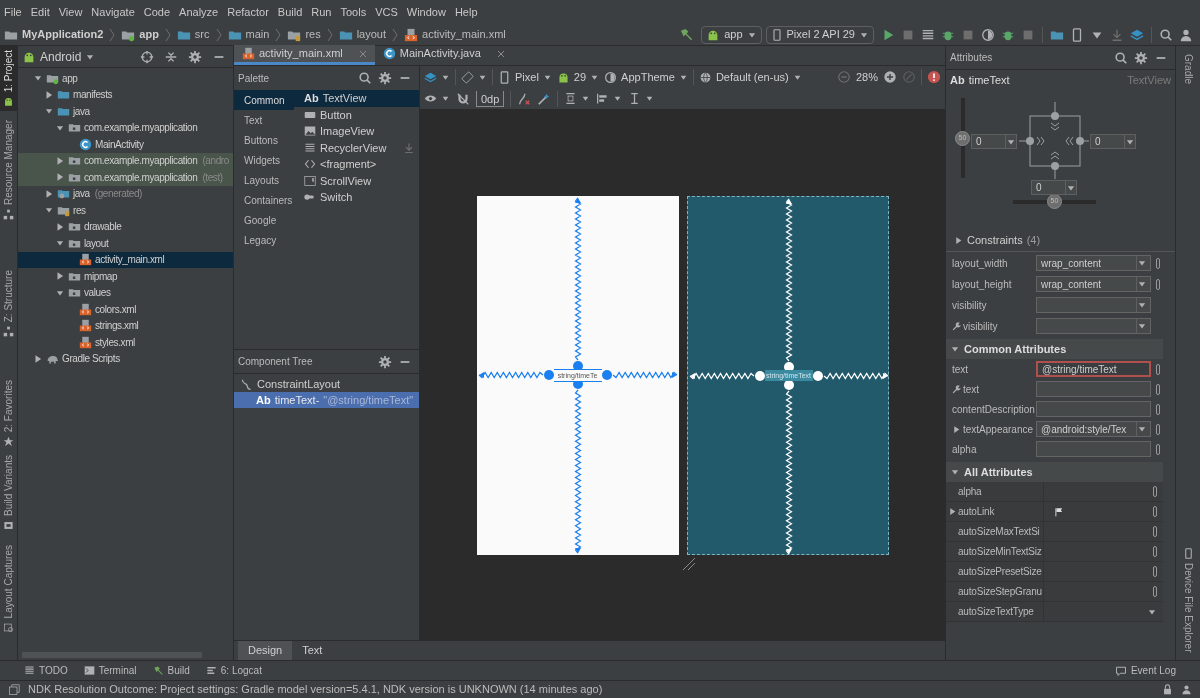  I want to click on tree-item: app, so click(125, 78).